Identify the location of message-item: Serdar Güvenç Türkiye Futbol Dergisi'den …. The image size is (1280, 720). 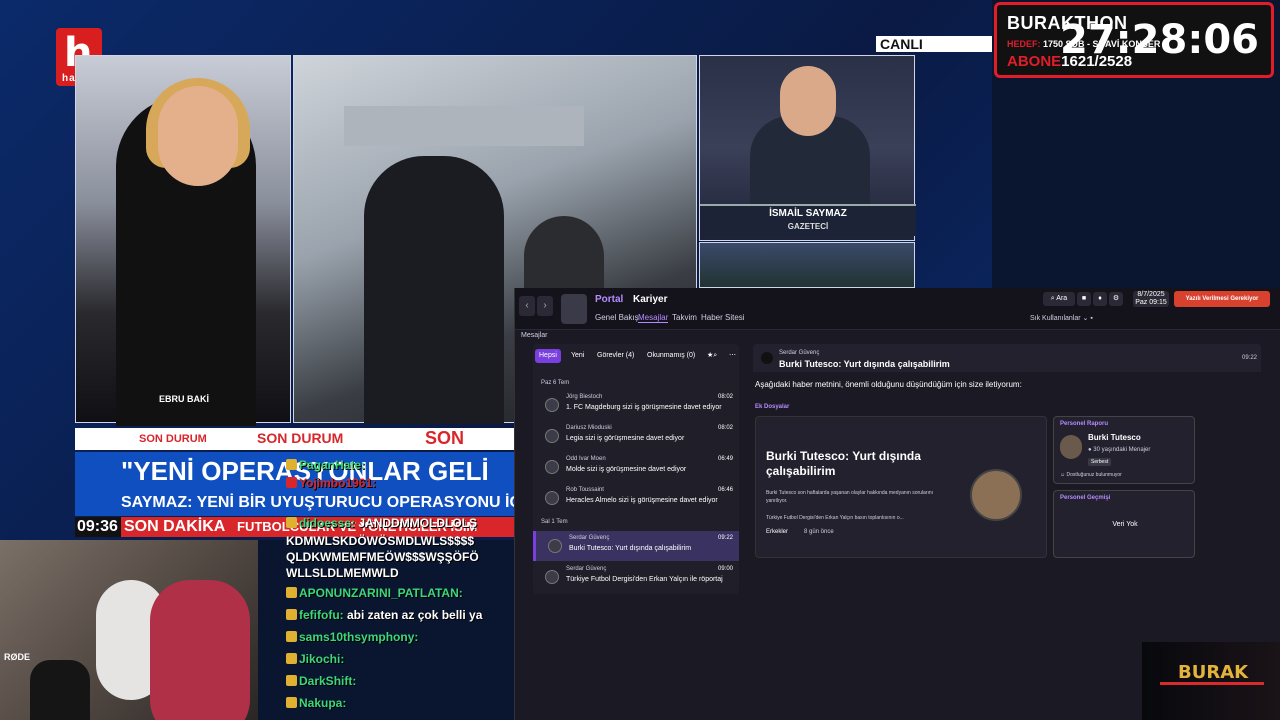
(636, 577).